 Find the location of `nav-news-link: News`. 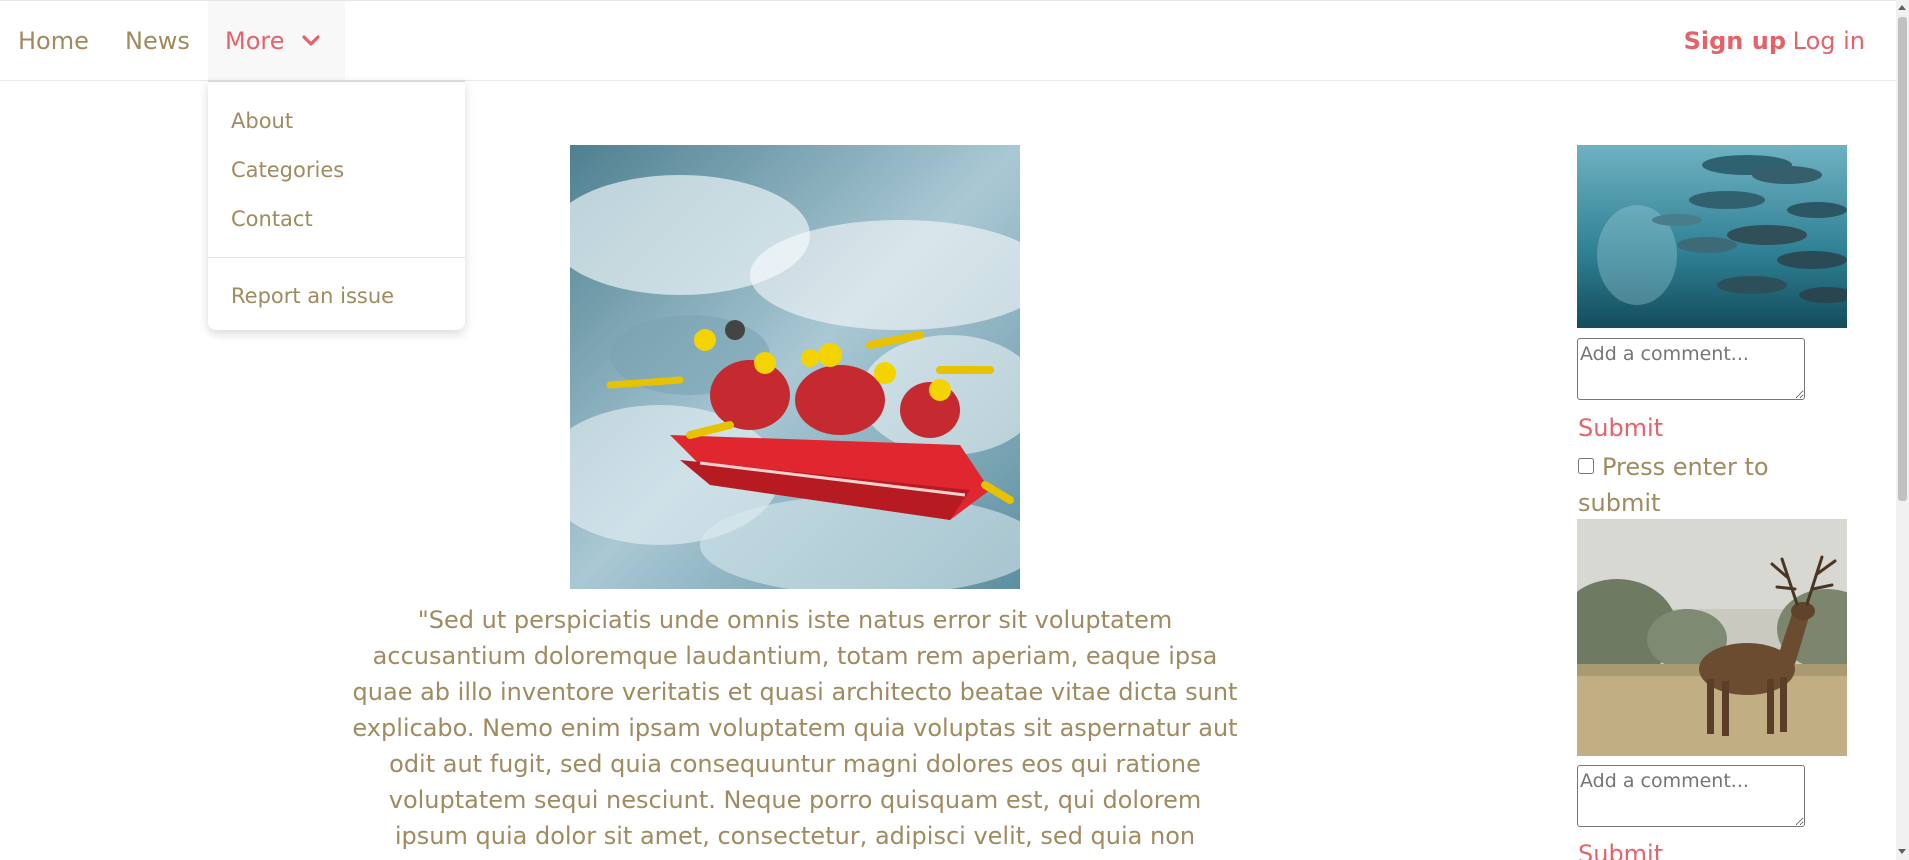

nav-news-link: News is located at coordinates (157, 41).